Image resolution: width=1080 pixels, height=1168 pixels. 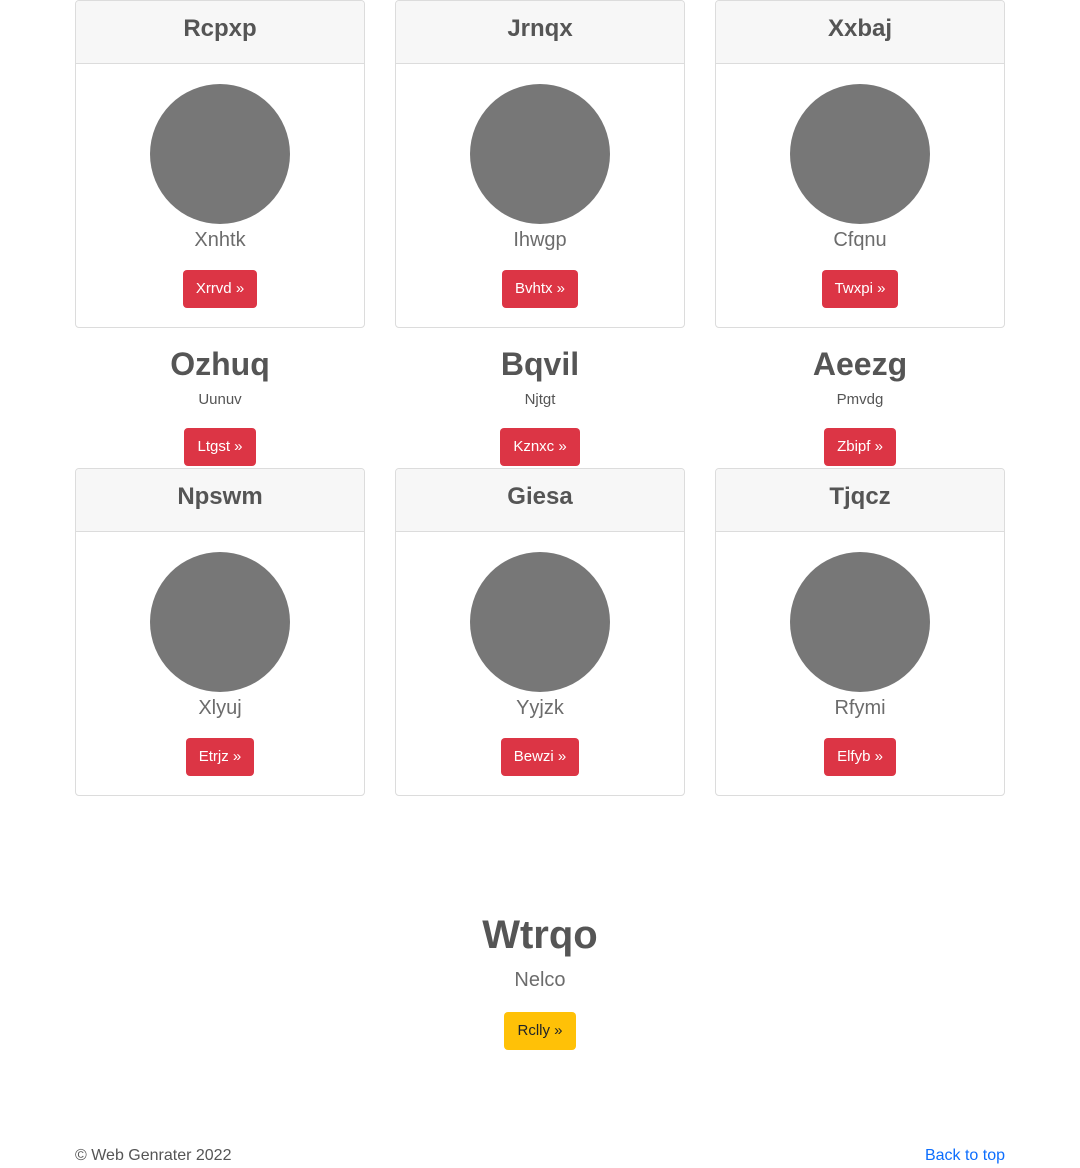 I want to click on card-action-button: Etrjz », so click(x=220, y=757).